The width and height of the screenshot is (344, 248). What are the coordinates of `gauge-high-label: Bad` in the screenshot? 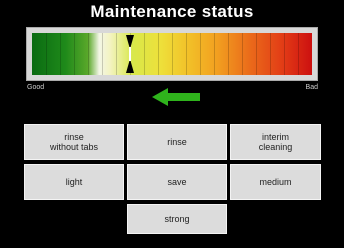 It's located at (311, 87).